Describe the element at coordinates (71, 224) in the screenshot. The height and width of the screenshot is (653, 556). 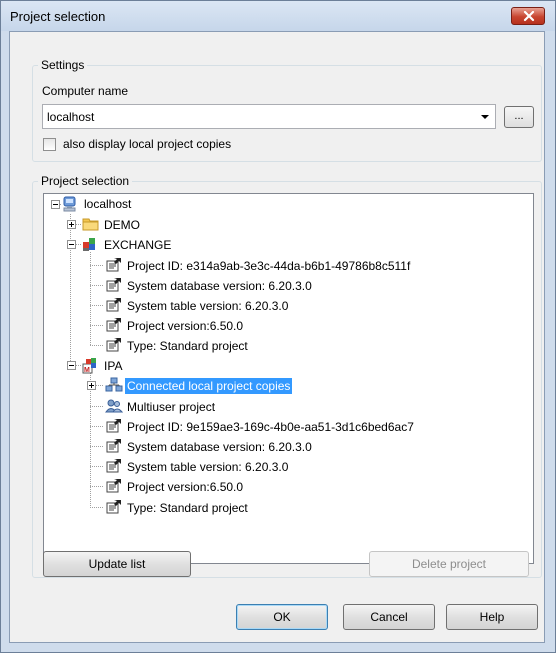
I see `demo-expand-toggle` at that location.